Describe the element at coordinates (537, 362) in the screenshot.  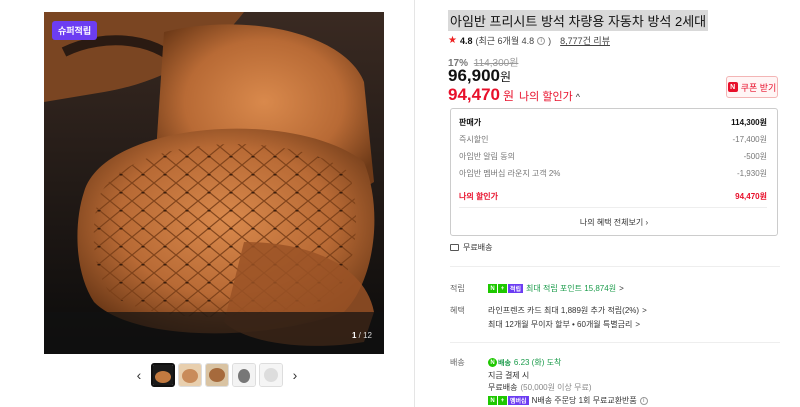
I see `arrival-date: 6.23 (화) 도착` at that location.